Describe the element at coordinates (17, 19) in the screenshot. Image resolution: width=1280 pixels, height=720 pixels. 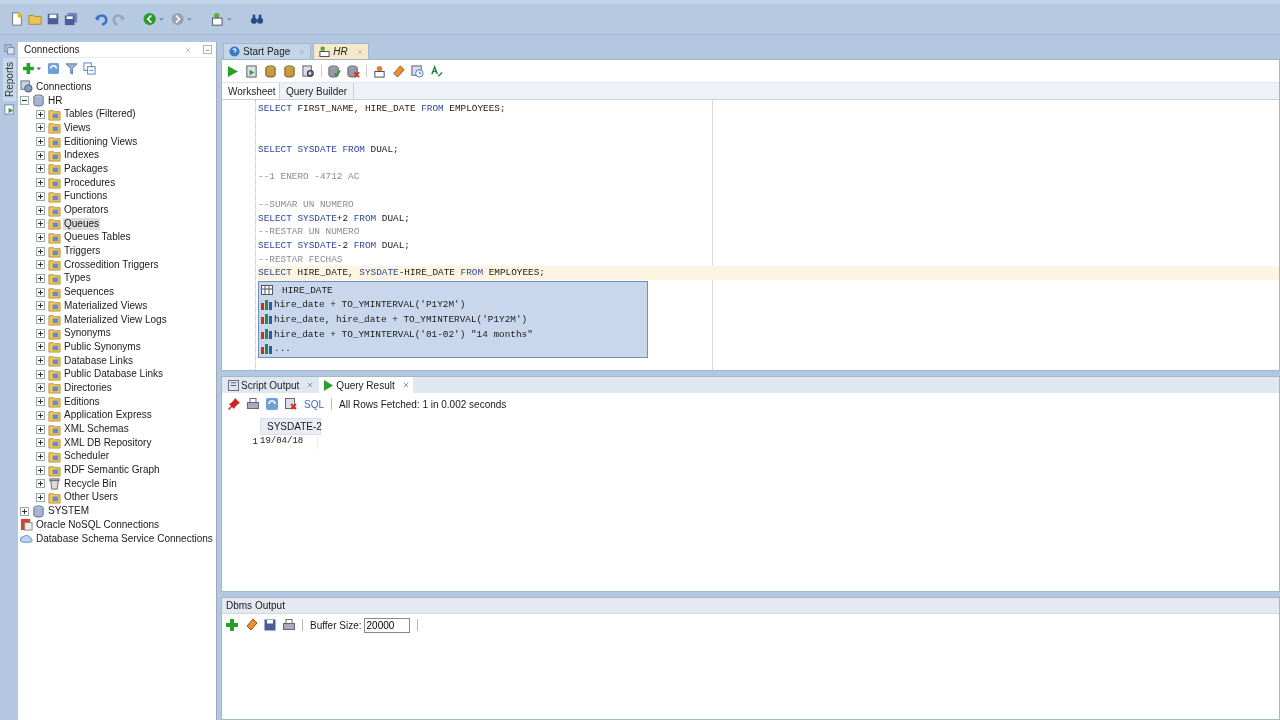
I see `new-file-icon` at that location.